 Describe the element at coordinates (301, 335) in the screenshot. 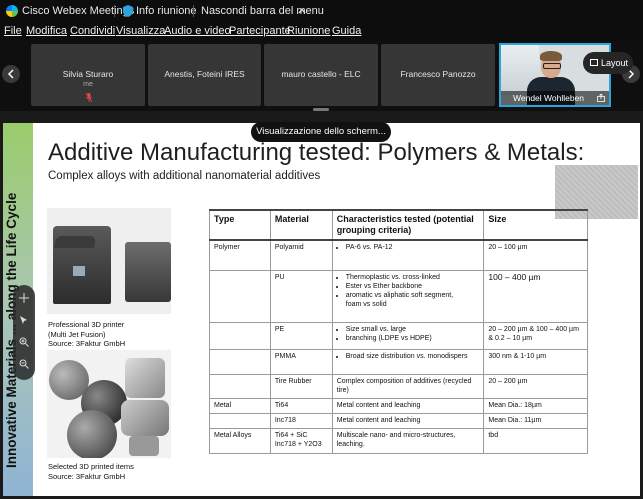

I see `material-cell: PE` at that location.